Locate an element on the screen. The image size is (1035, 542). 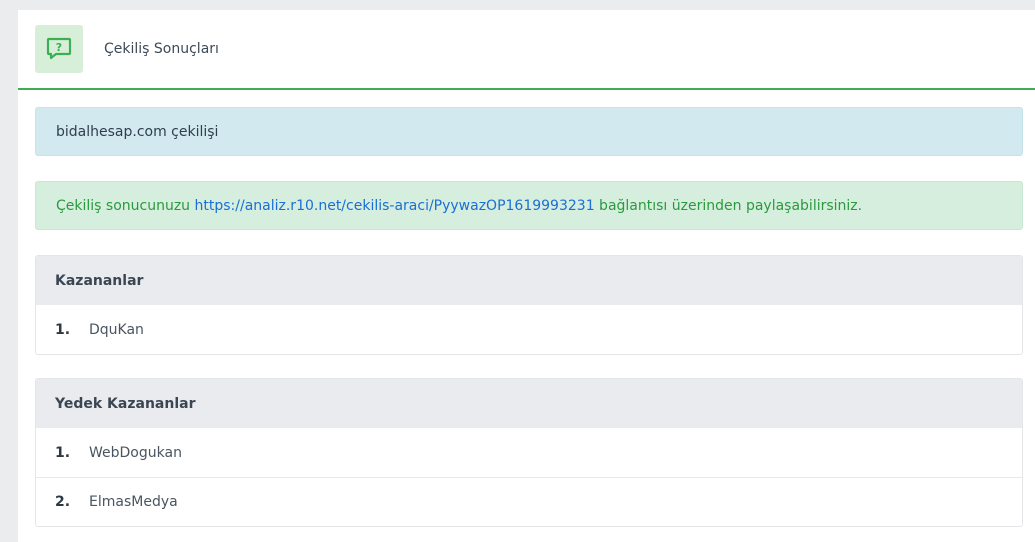
question-chat-icon-svg: ? is located at coordinates (59, 48).